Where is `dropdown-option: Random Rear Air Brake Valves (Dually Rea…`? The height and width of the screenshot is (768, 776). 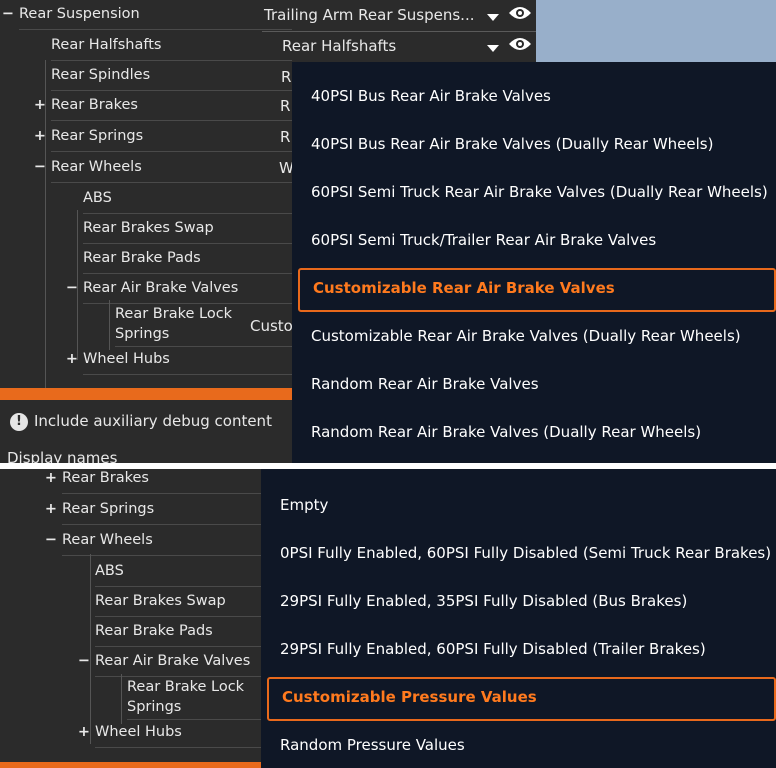 dropdown-option: Random Rear Air Brake Valves (Dually Rea… is located at coordinates (537, 432).